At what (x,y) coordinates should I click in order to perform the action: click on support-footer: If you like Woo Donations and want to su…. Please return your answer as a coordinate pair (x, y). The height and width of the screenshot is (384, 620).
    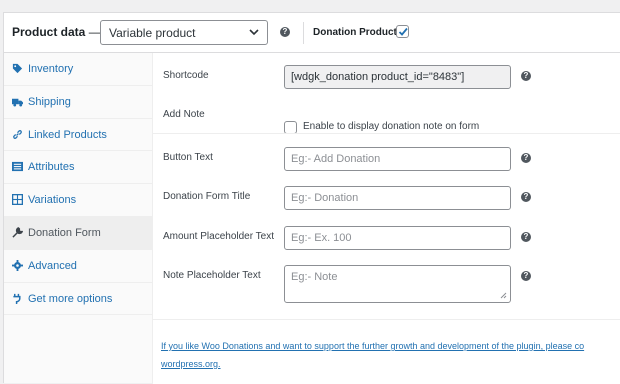
    Looking at the image, I should click on (386, 351).